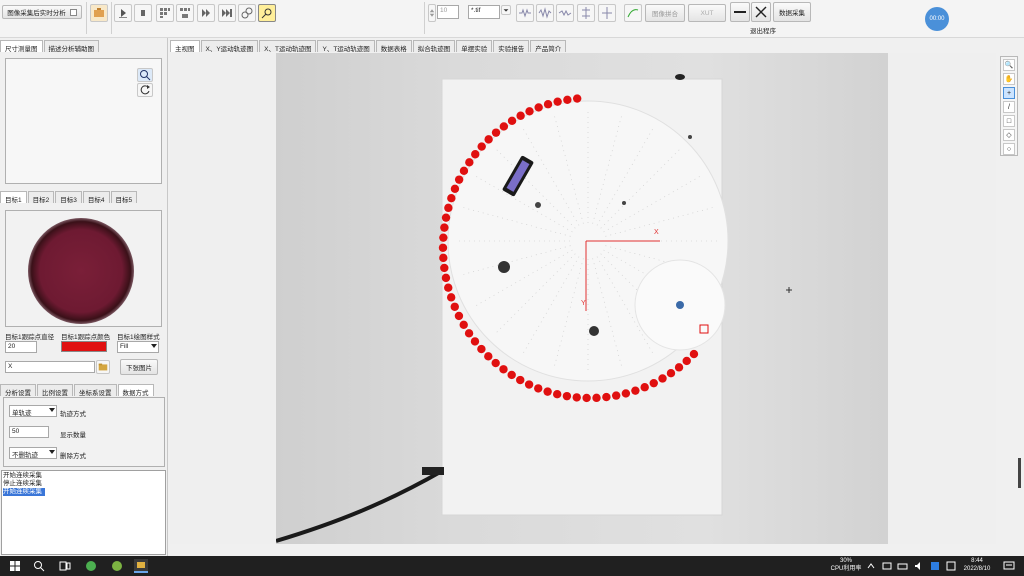  I want to click on search-icon, so click(39, 566).